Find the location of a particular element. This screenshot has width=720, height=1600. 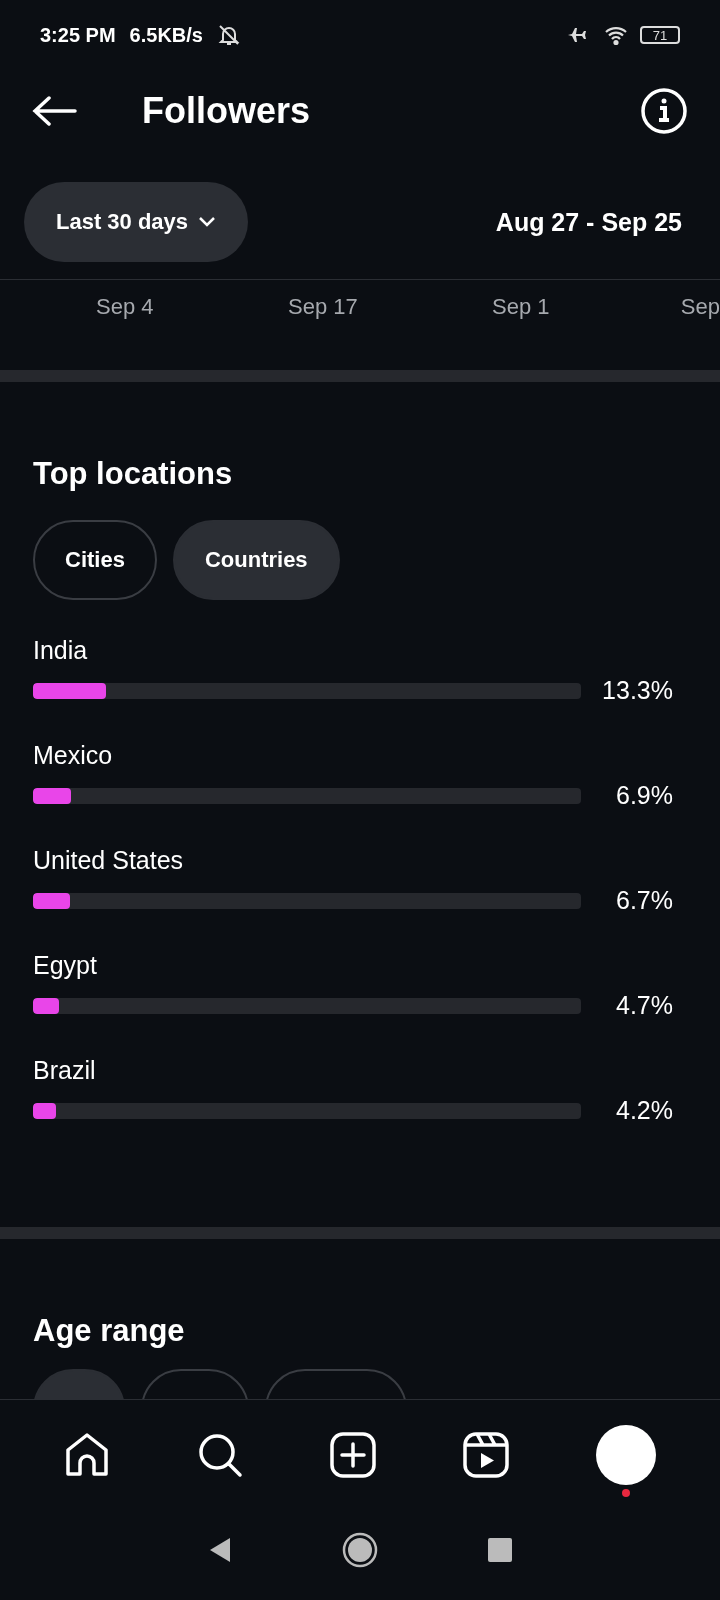

location-tab: Cities is located at coordinates (95, 560).